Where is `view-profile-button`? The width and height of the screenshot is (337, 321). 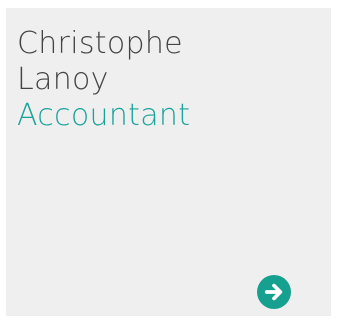 view-profile-button is located at coordinates (274, 292).